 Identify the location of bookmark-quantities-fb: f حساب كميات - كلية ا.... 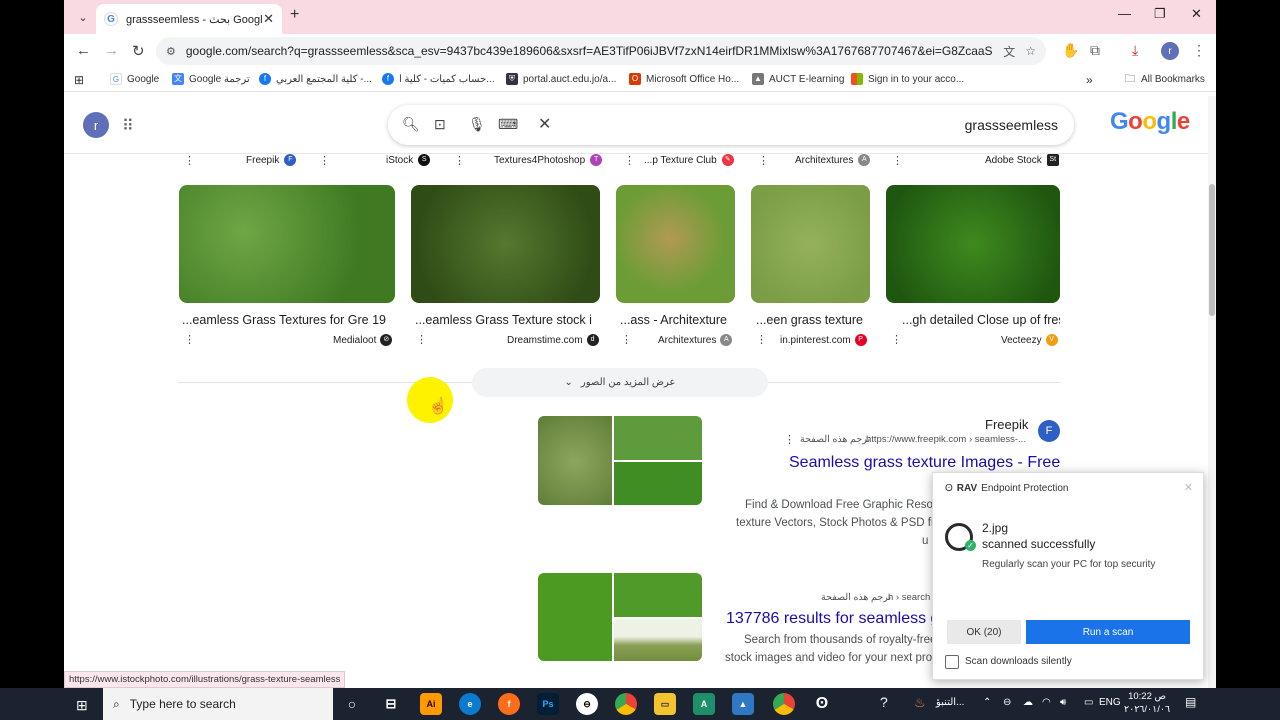
(438, 79).